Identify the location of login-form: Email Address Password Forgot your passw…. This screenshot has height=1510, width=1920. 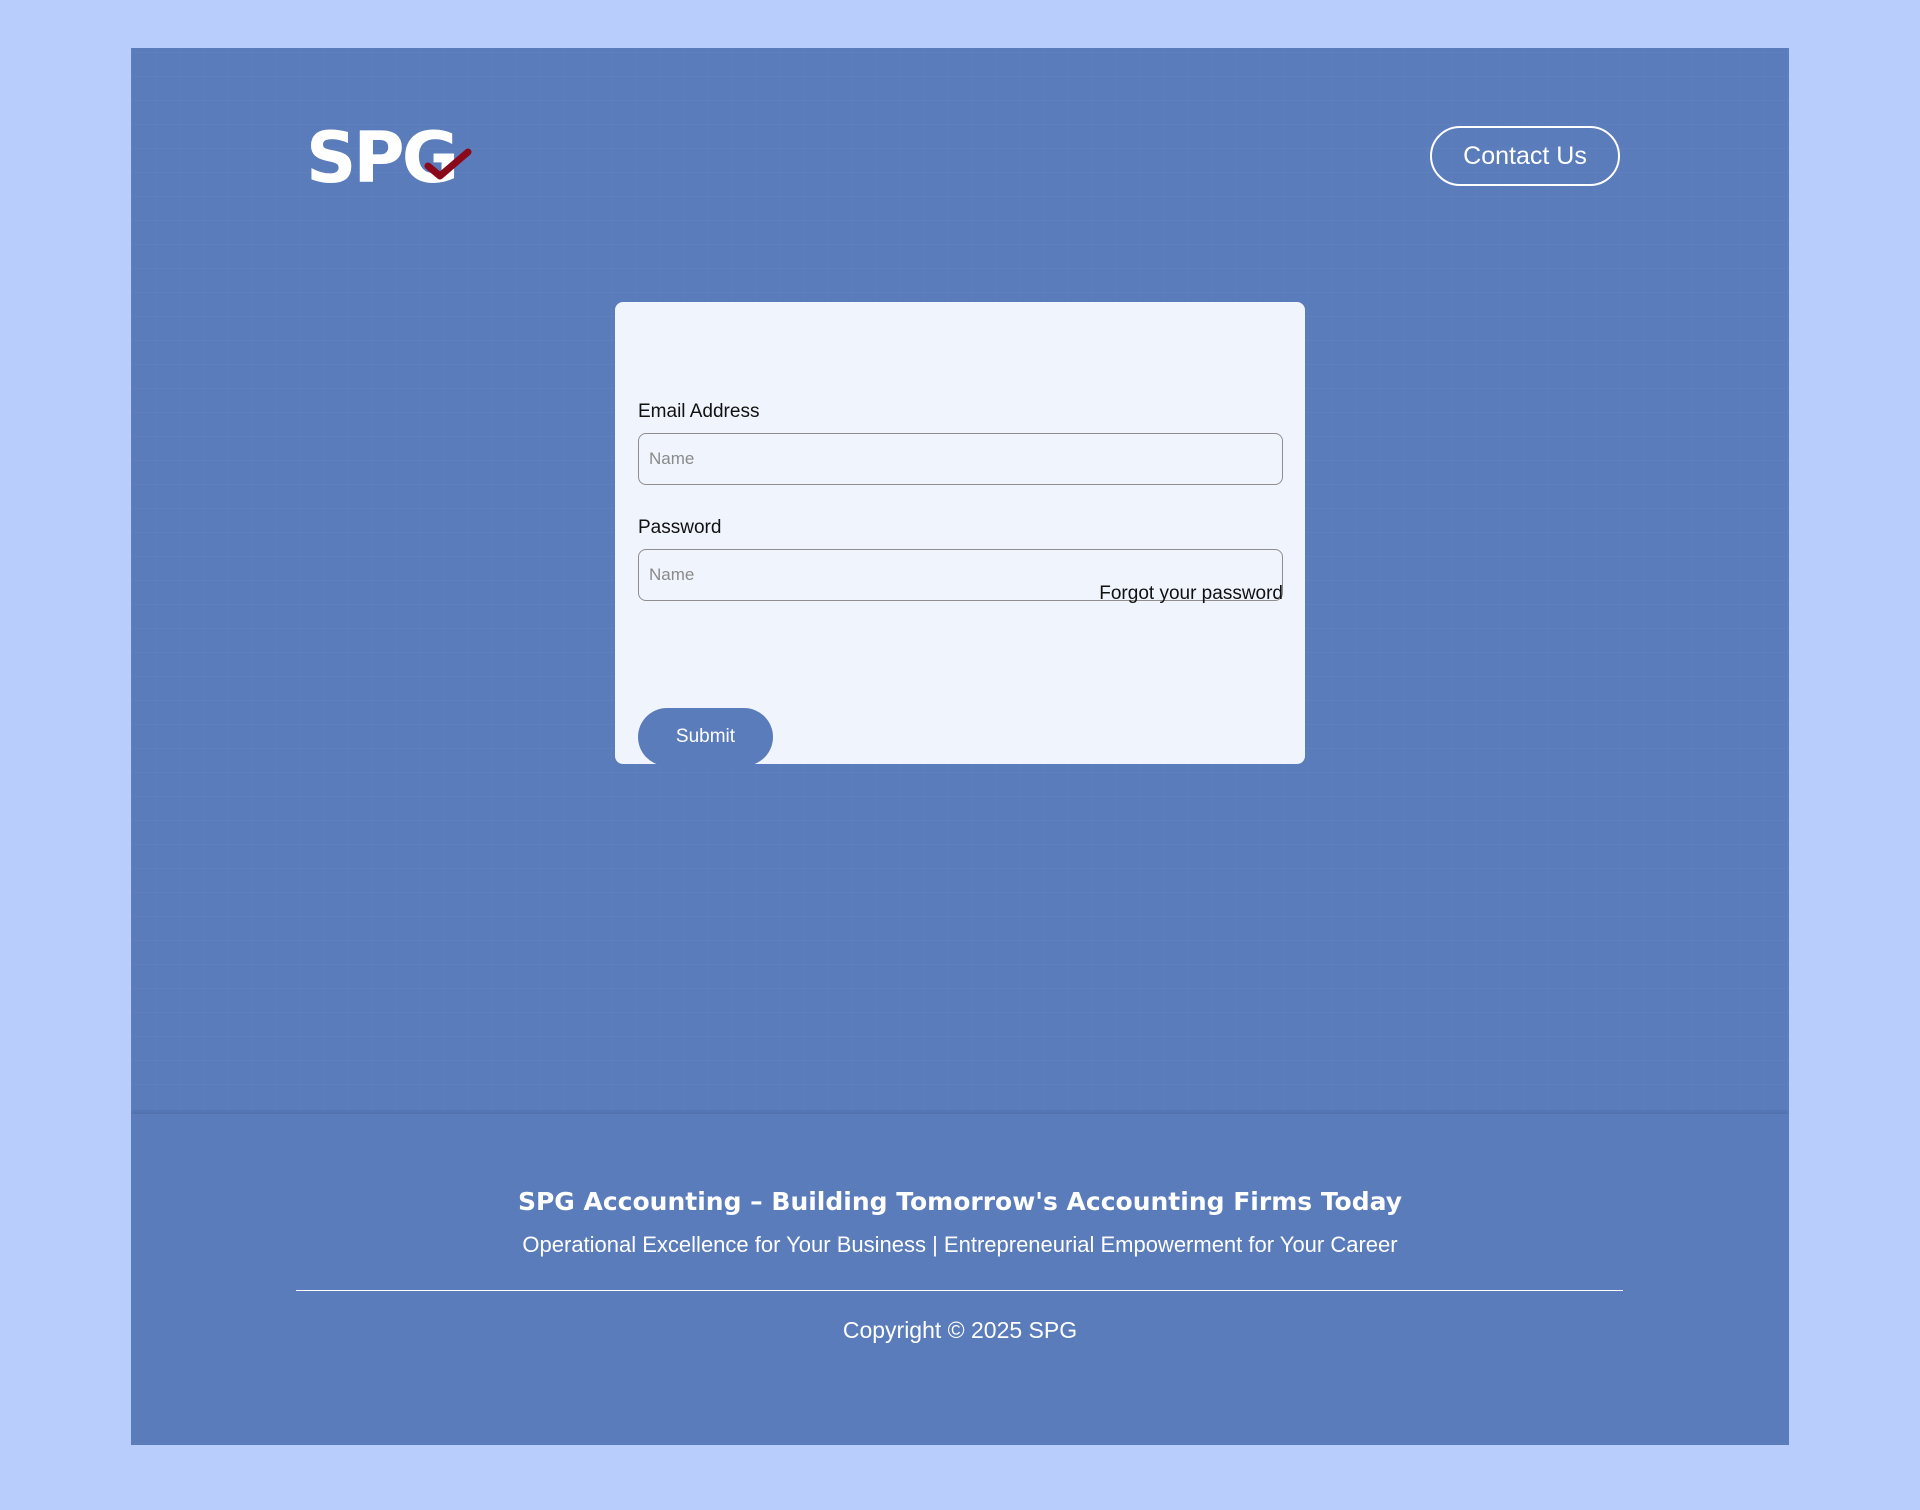
(960, 534).